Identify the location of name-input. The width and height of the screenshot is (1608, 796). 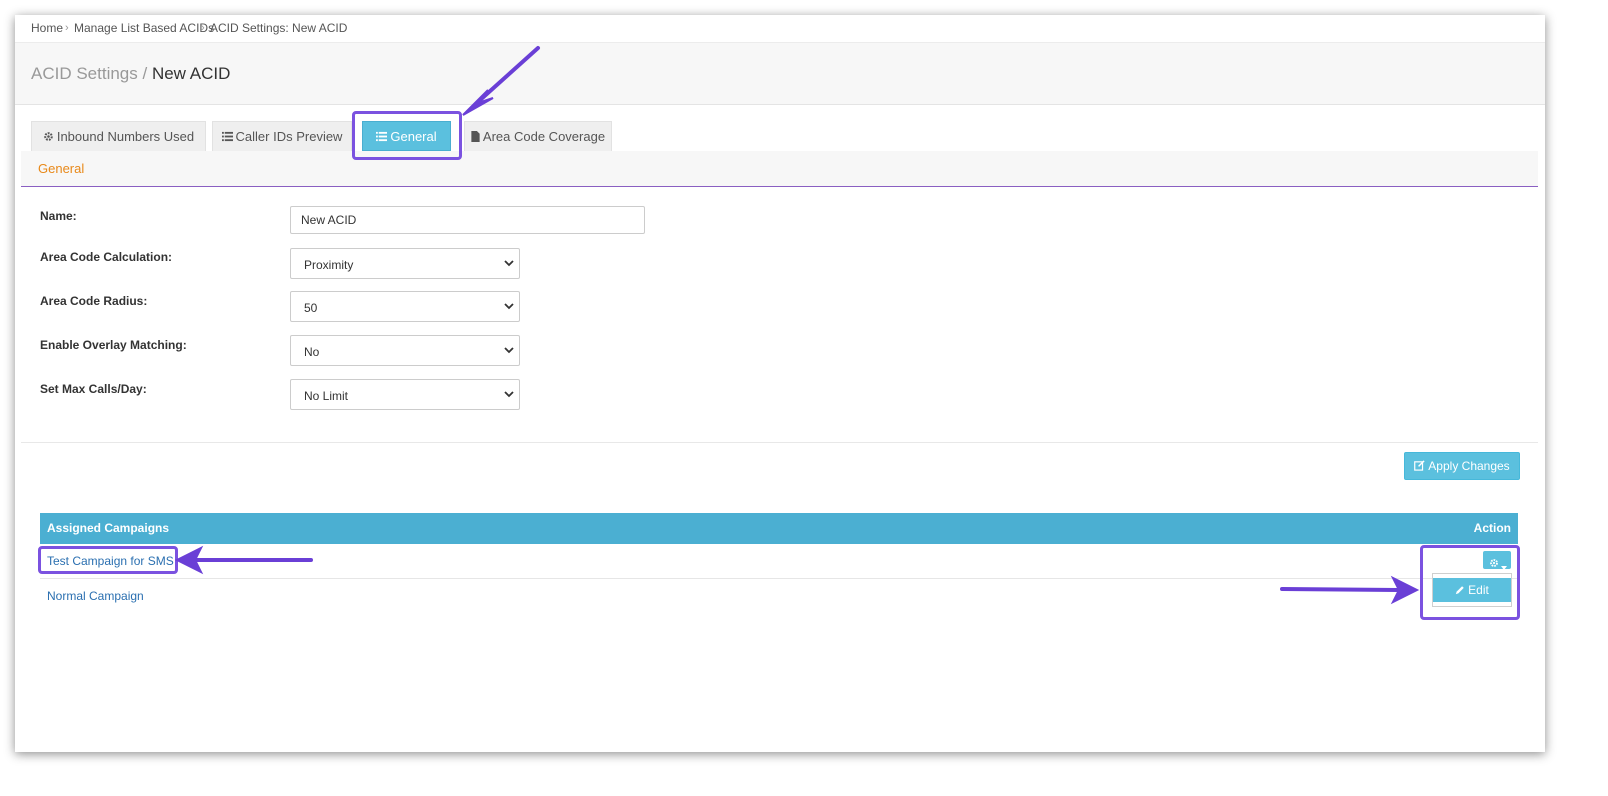
(467, 220).